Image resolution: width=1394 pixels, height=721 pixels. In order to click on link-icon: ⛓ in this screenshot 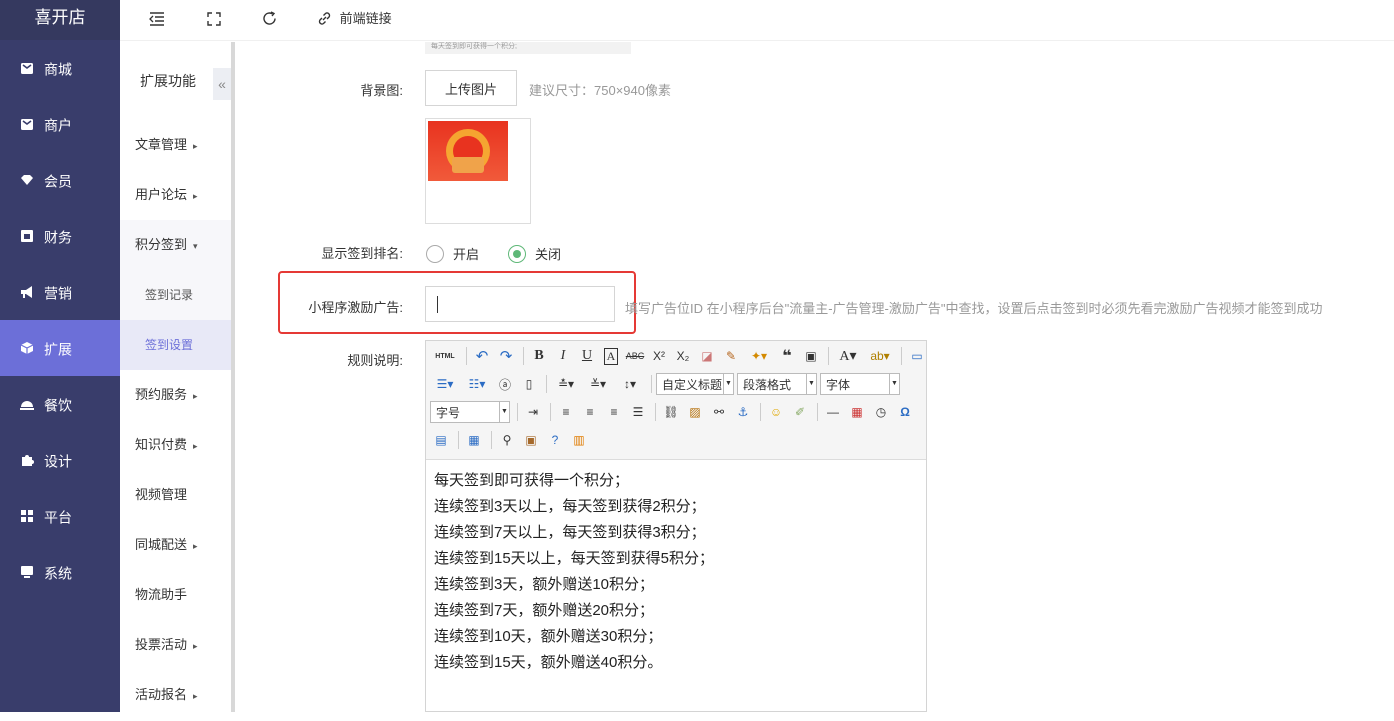, I will do `click(671, 412)`.